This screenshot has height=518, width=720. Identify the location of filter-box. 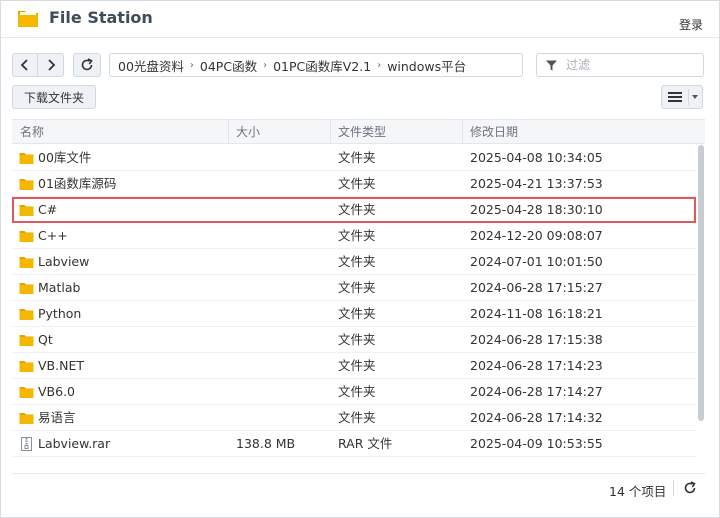
(620, 65).